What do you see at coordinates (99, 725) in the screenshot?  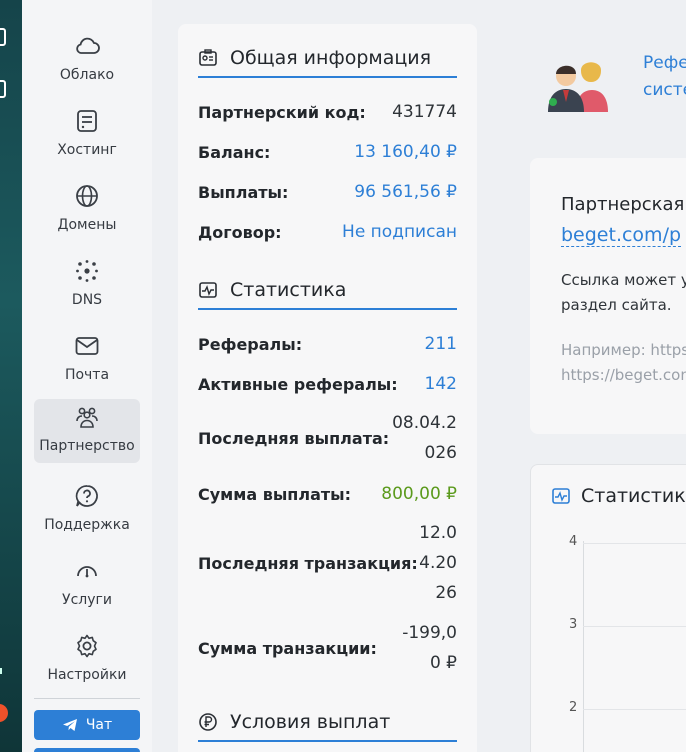 I see `chat-button-label: Чат` at bounding box center [99, 725].